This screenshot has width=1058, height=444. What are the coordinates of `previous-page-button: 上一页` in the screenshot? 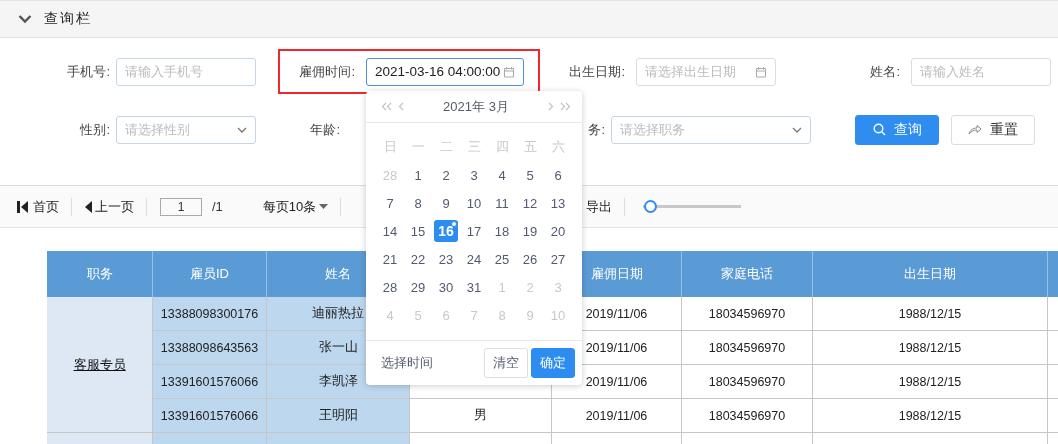 It's located at (109, 206).